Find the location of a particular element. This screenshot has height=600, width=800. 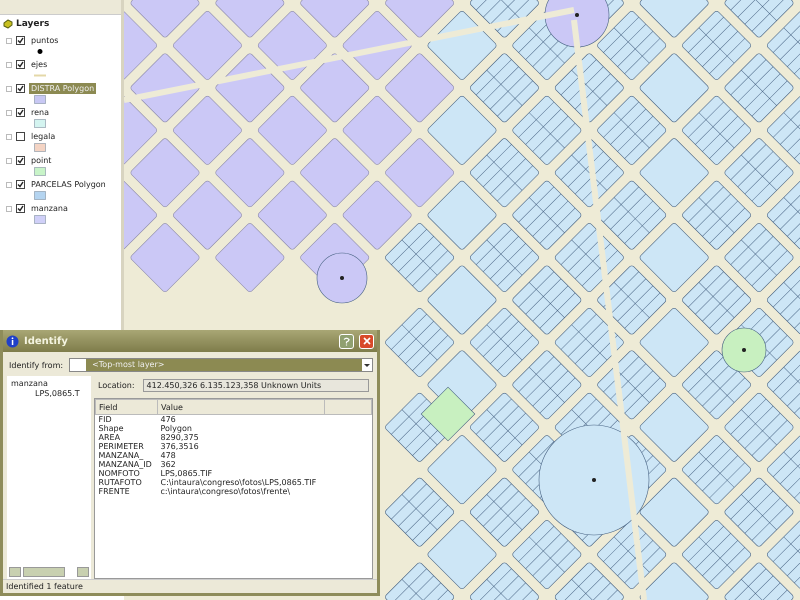

field-name-cell-text: AREA is located at coordinates (110, 437).